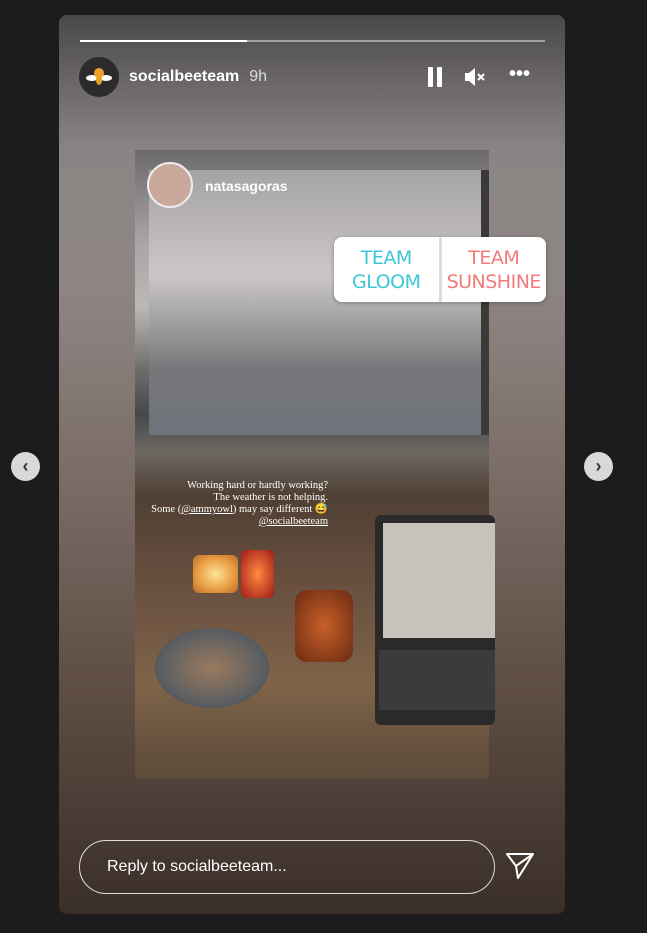 The height and width of the screenshot is (933, 647). Describe the element at coordinates (207, 509) in the screenshot. I see `mention-link: @ammyowl` at that location.